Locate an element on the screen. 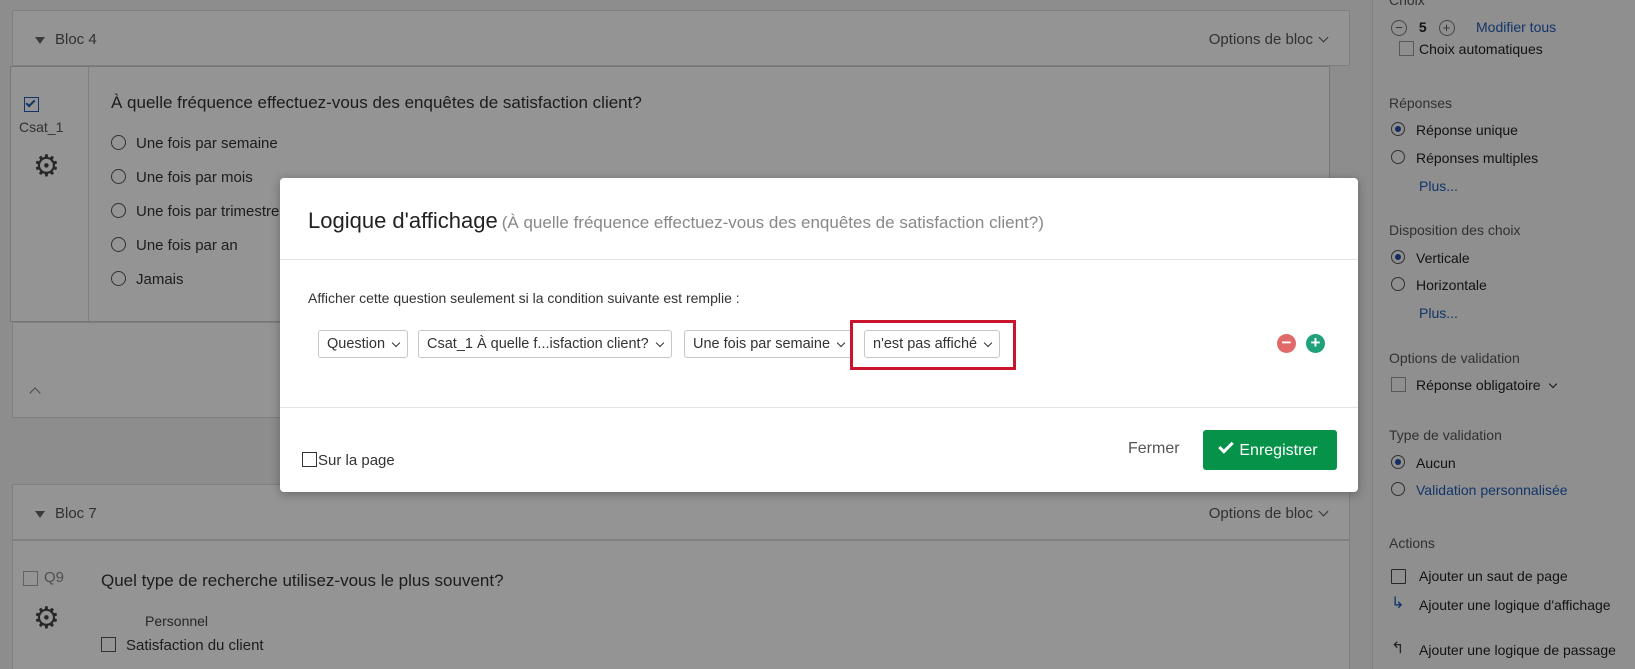 The width and height of the screenshot is (1635, 669). on-page-checkbox: Sur la page is located at coordinates (348, 460).